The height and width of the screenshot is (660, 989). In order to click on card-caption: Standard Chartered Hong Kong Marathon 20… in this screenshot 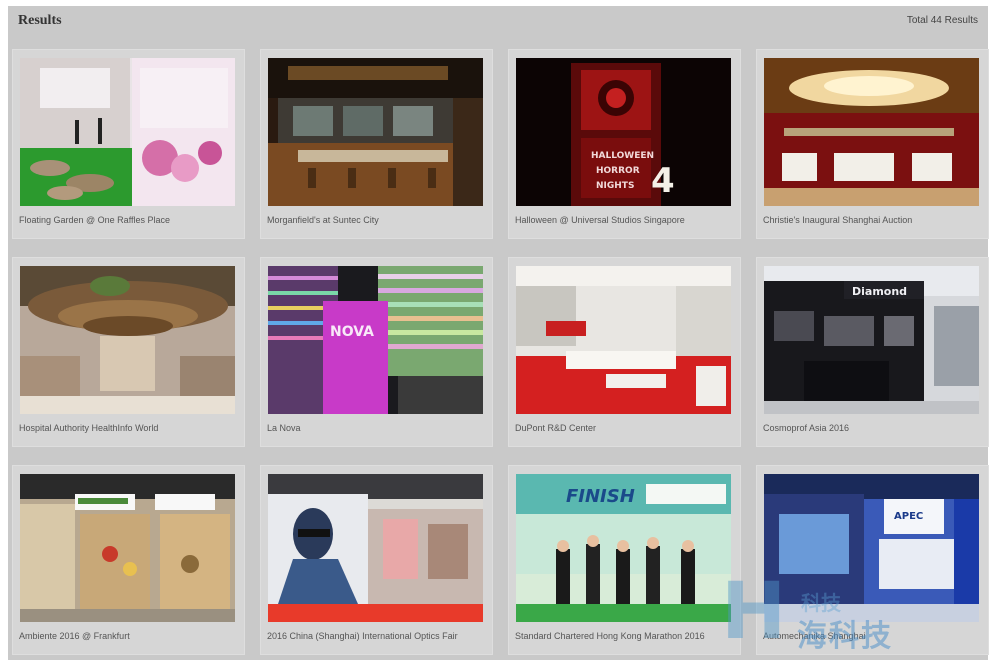, I will do `click(625, 636)`.